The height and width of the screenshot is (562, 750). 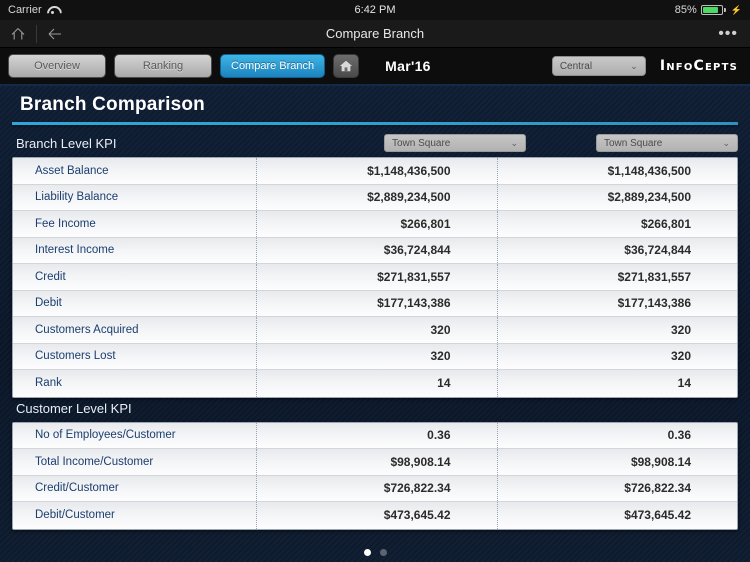 What do you see at coordinates (685, 10) in the screenshot?
I see `battery-percent-label: 85%` at bounding box center [685, 10].